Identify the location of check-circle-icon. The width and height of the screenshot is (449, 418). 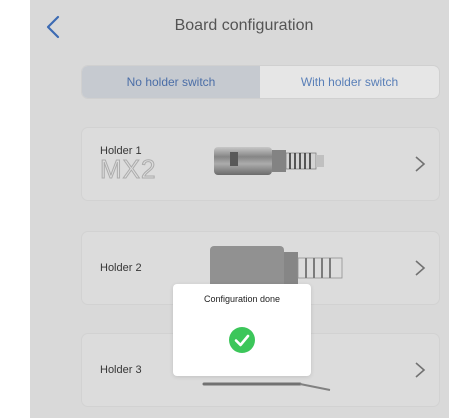
(242, 340).